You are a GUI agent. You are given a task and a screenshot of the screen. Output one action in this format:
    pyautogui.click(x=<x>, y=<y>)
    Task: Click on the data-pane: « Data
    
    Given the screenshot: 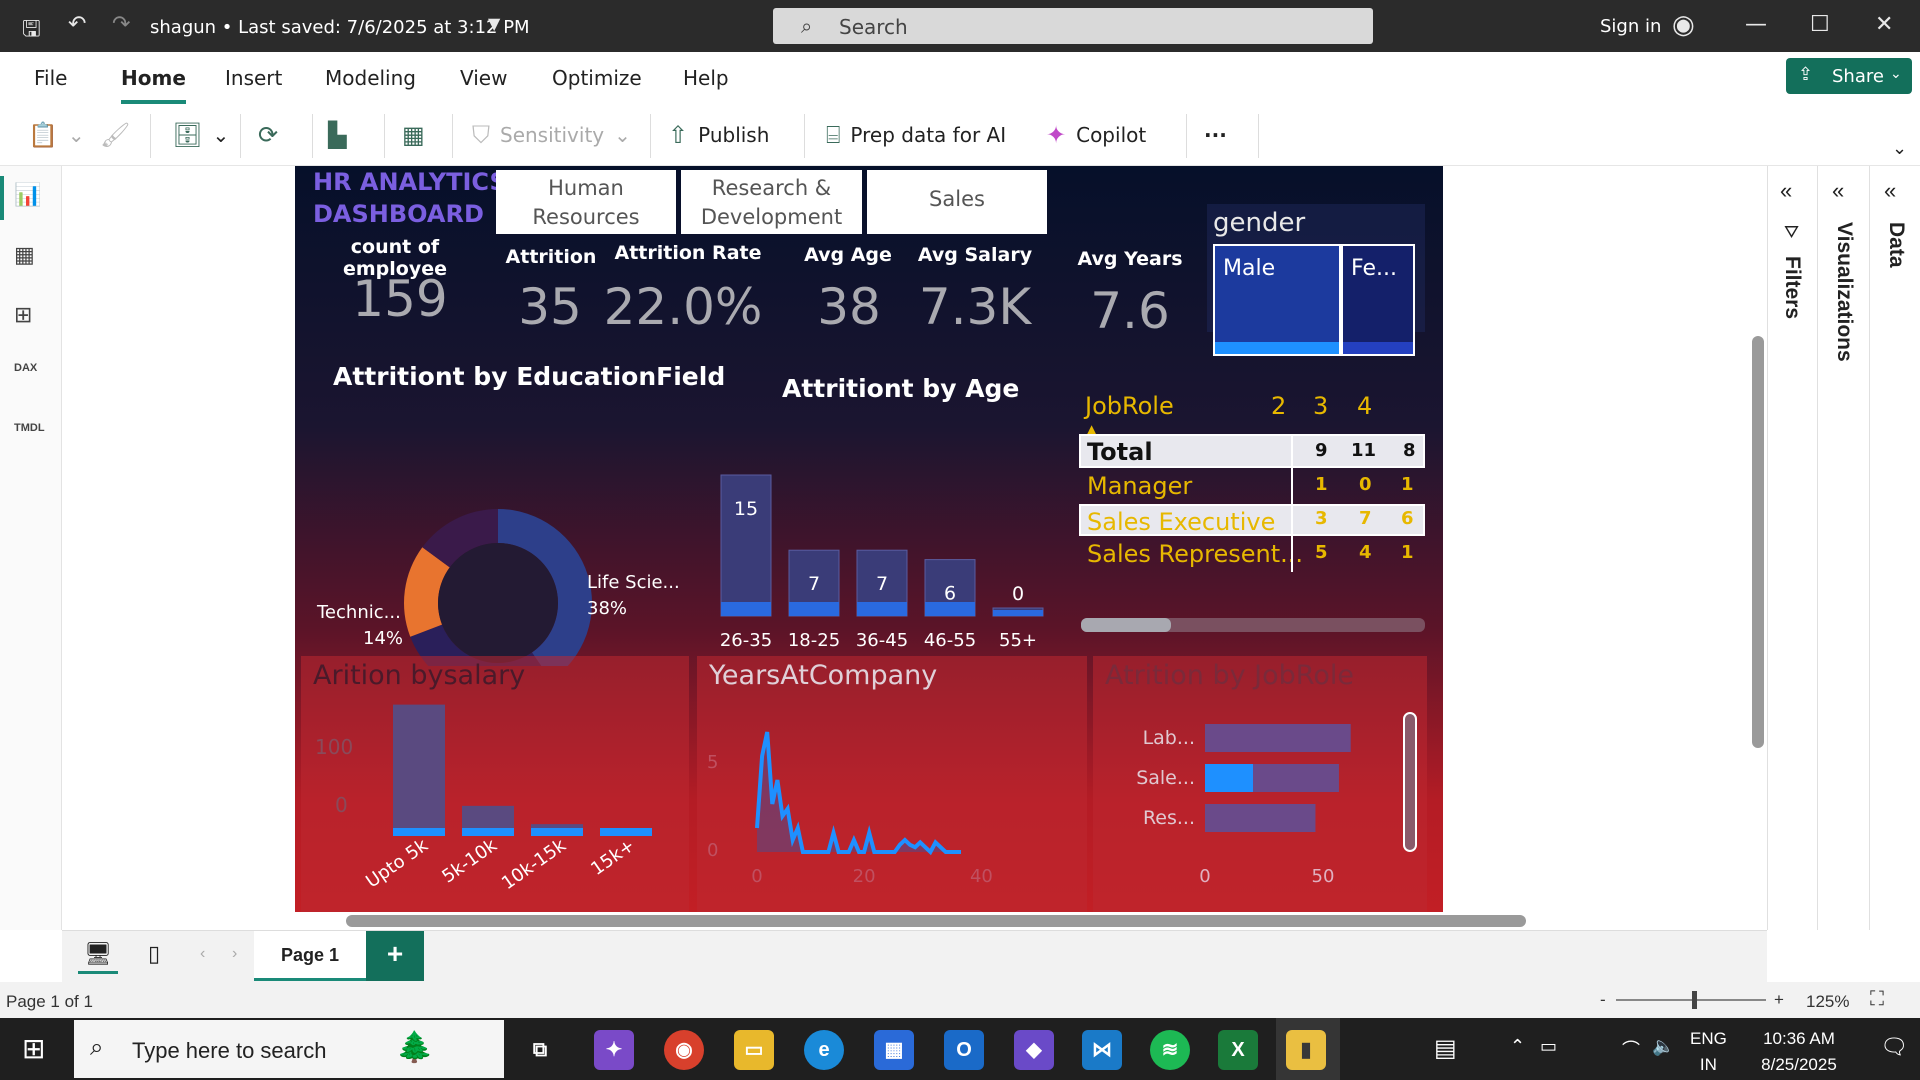 What is the action you would take?
    pyautogui.click(x=1894, y=548)
    